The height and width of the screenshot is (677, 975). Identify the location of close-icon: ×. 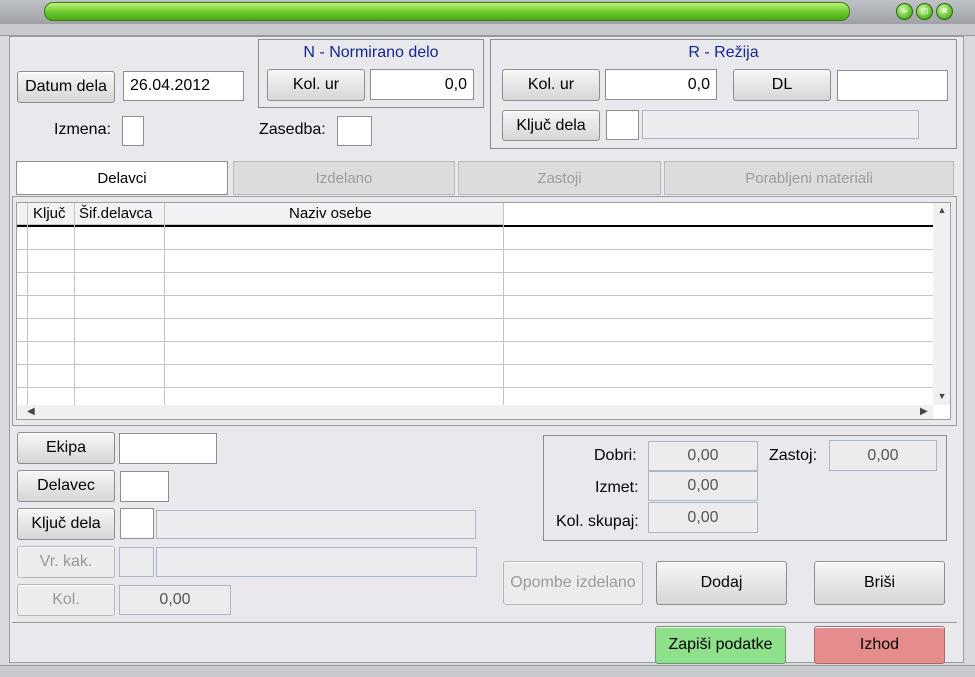
(944, 11).